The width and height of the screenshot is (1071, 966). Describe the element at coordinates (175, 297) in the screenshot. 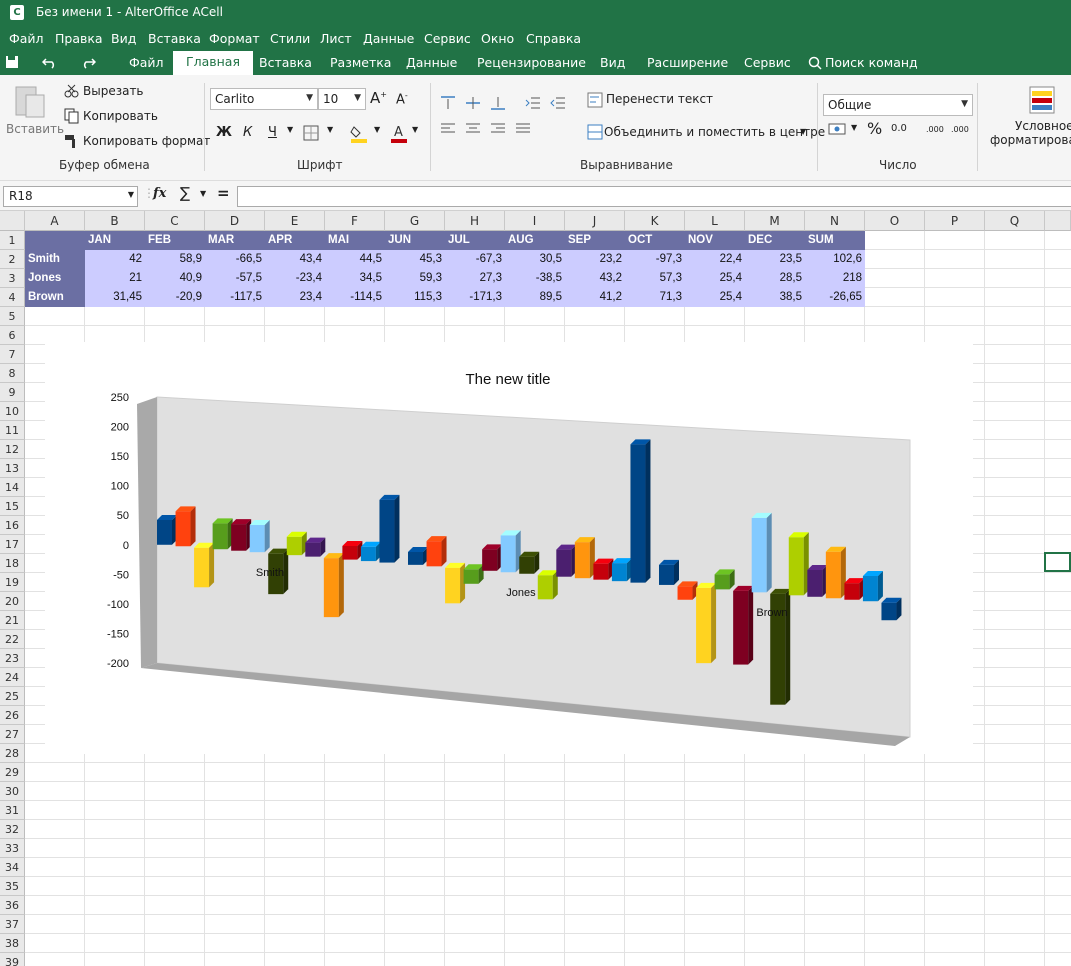

I see `table-value-cell: -20,9` at that location.